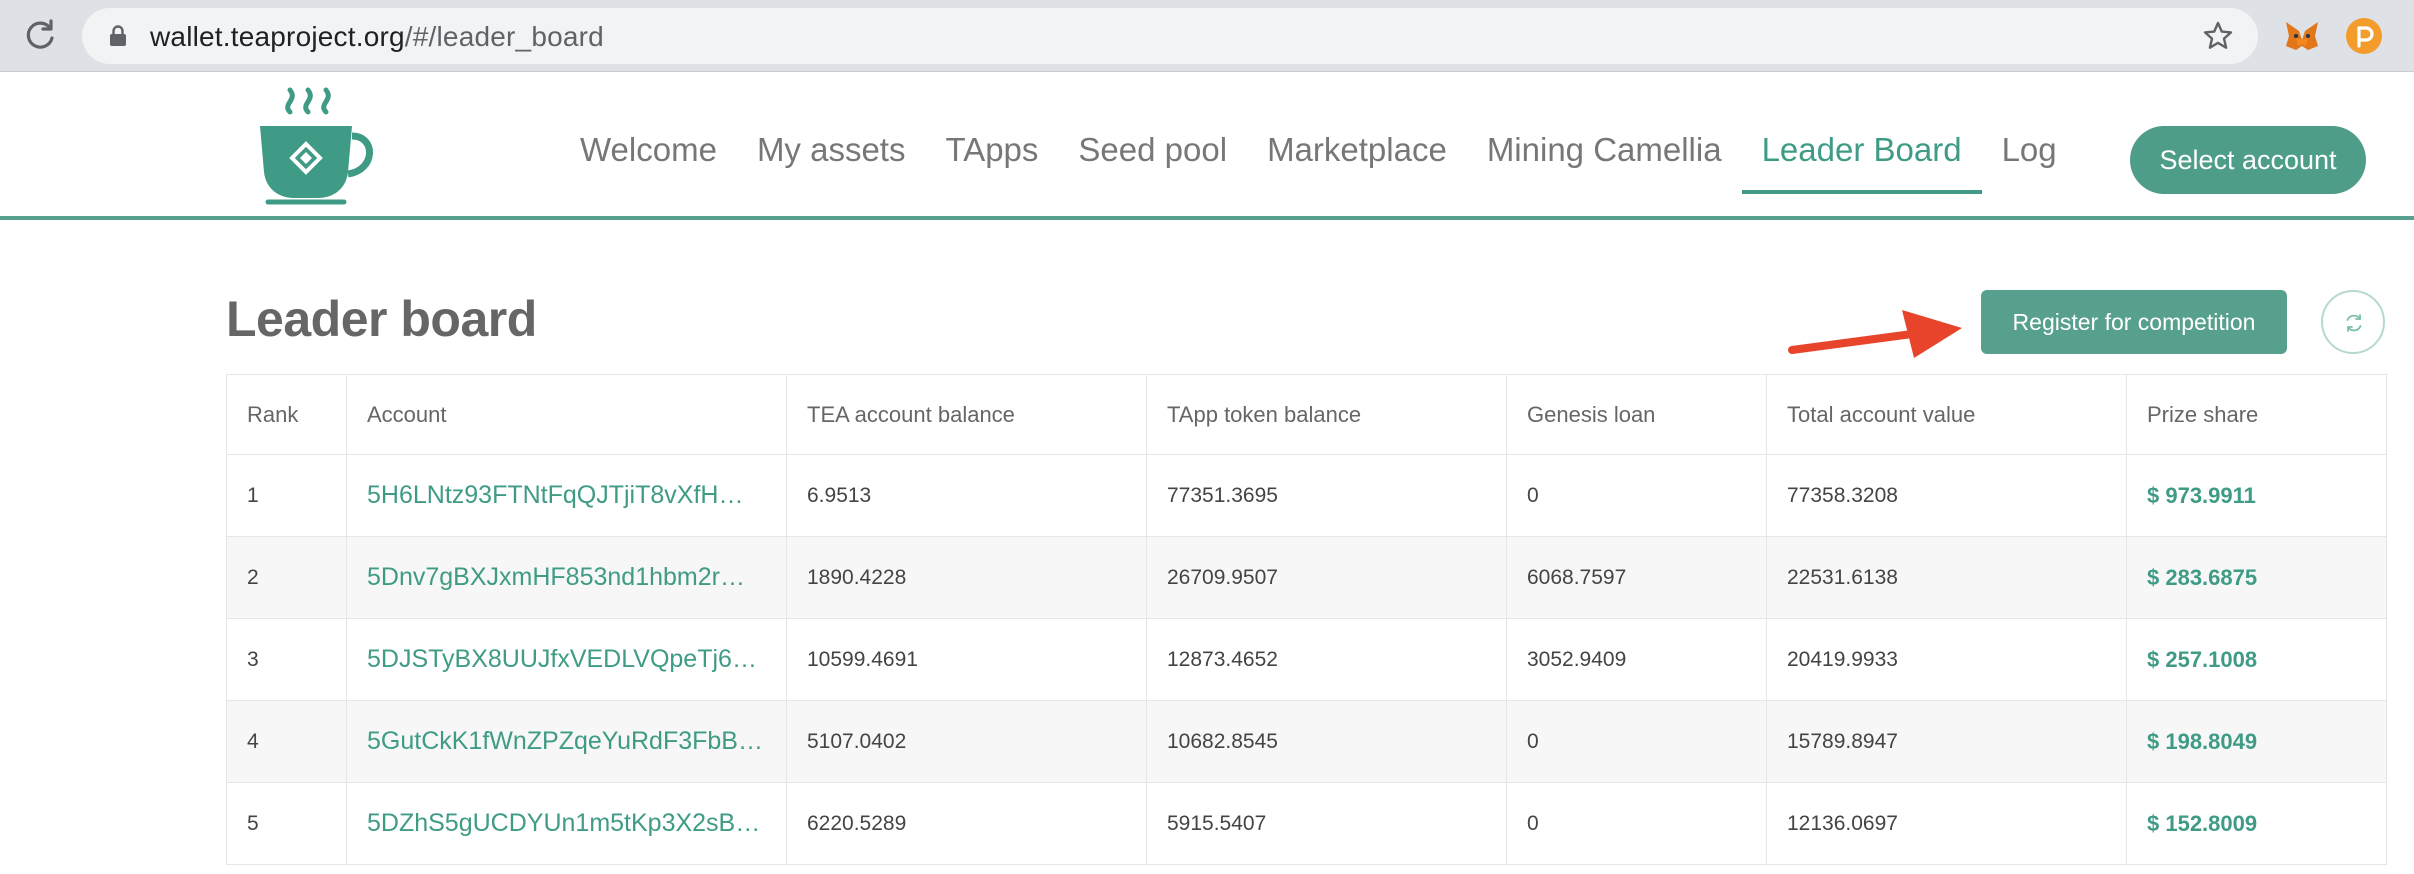  I want to click on prize-share-cell: $ 257.1008, so click(2256, 659).